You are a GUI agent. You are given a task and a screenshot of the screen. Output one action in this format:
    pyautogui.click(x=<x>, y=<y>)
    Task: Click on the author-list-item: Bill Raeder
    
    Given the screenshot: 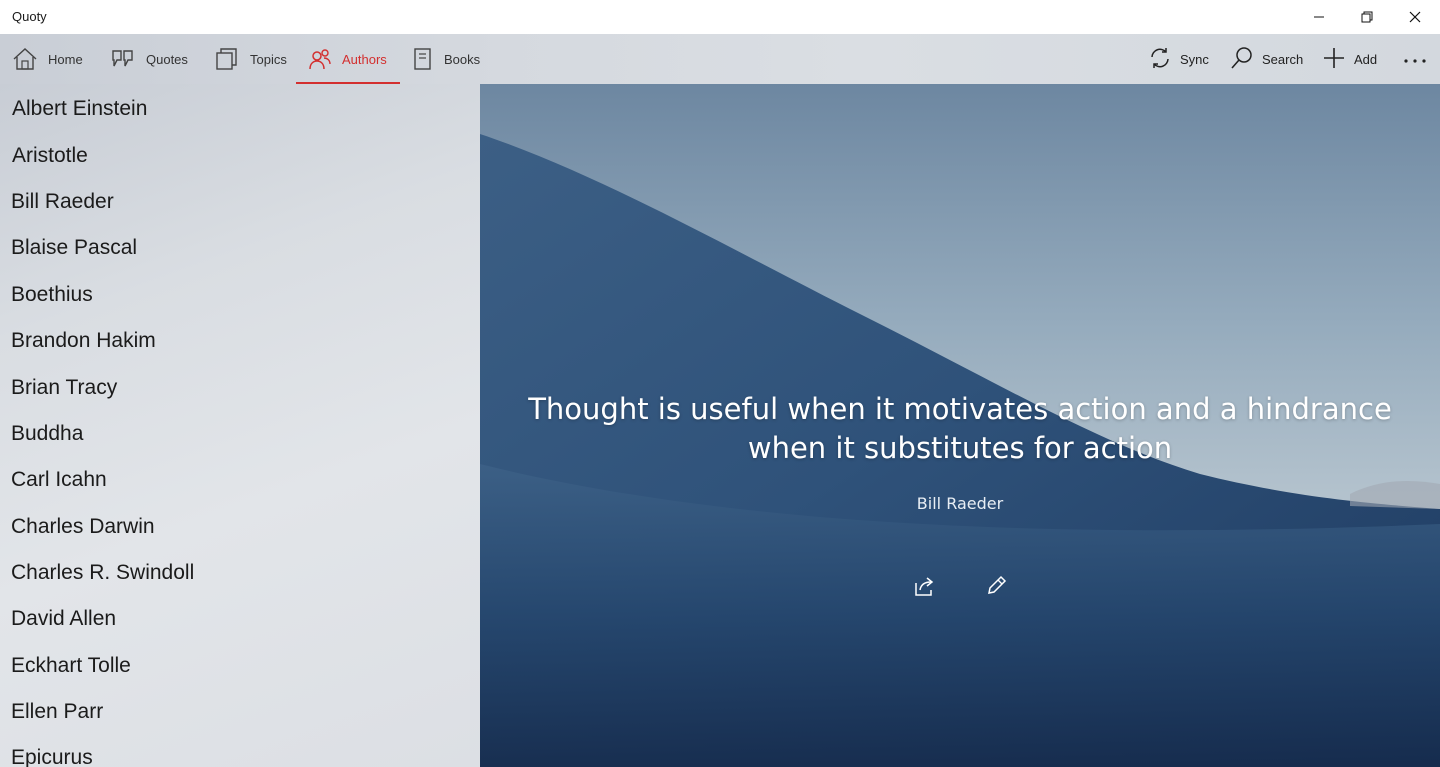 What is the action you would take?
    pyautogui.click(x=62, y=202)
    